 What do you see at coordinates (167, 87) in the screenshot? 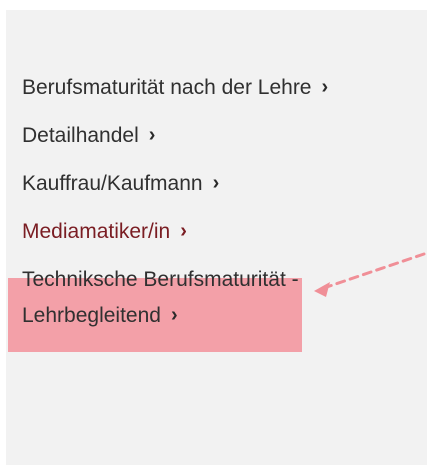
I see `menu-item-label: Berufsmaturität nach der Lehre` at bounding box center [167, 87].